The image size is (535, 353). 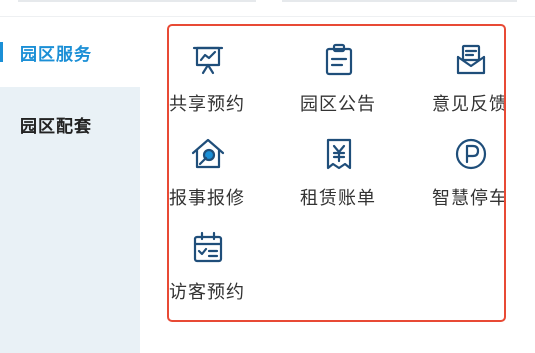 I want to click on service-smart-parking: 智慧停车, so click(x=466, y=181).